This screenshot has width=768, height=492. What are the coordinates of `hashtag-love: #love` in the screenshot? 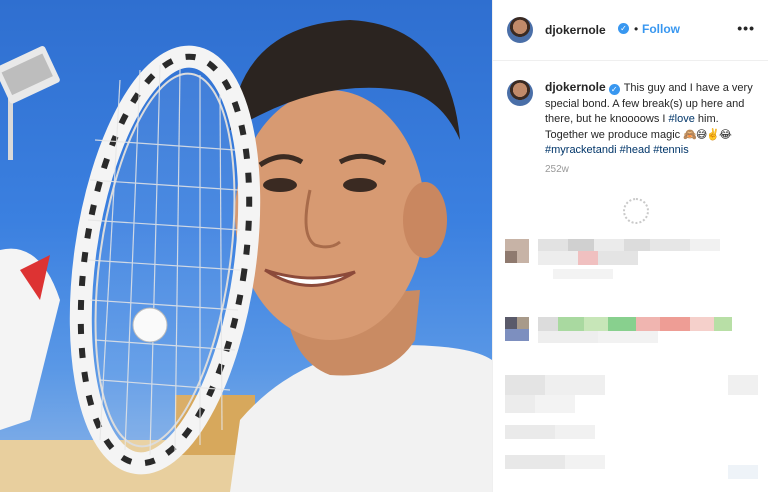 It's located at (682, 119).